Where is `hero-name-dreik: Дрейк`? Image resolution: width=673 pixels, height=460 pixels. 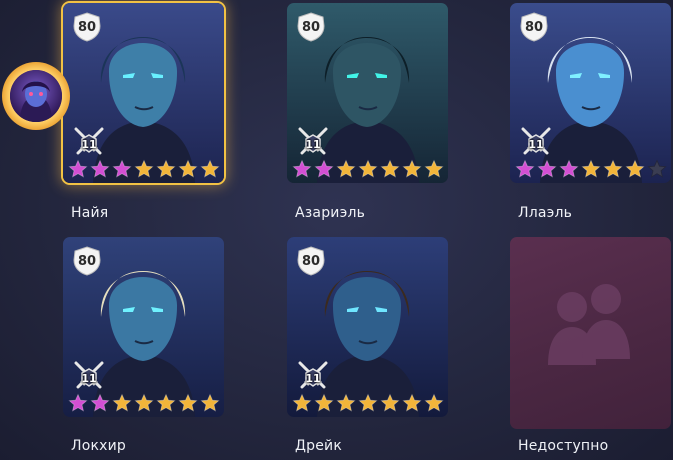
hero-name-dreik: Дрейк is located at coordinates (318, 446).